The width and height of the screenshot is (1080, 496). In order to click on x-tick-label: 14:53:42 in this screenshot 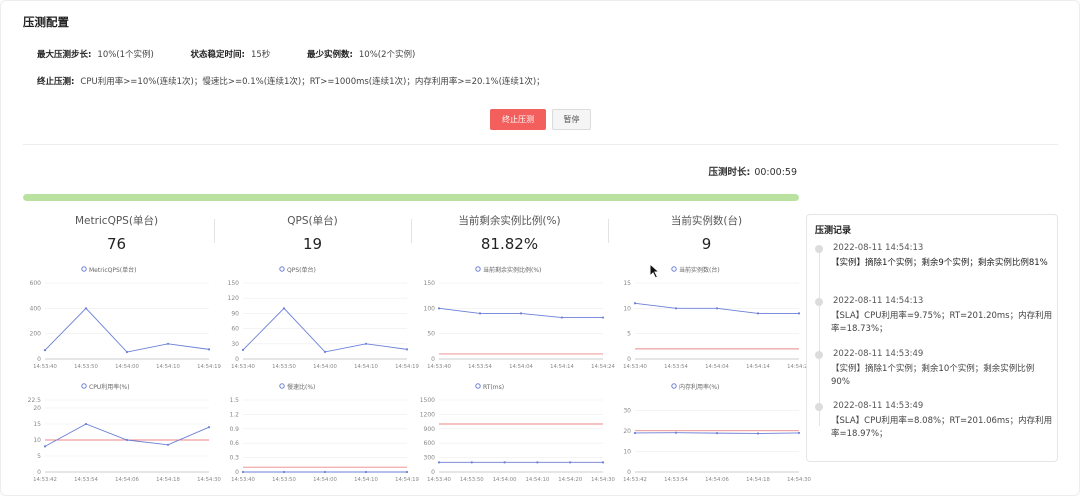, I will do `click(45, 480)`.